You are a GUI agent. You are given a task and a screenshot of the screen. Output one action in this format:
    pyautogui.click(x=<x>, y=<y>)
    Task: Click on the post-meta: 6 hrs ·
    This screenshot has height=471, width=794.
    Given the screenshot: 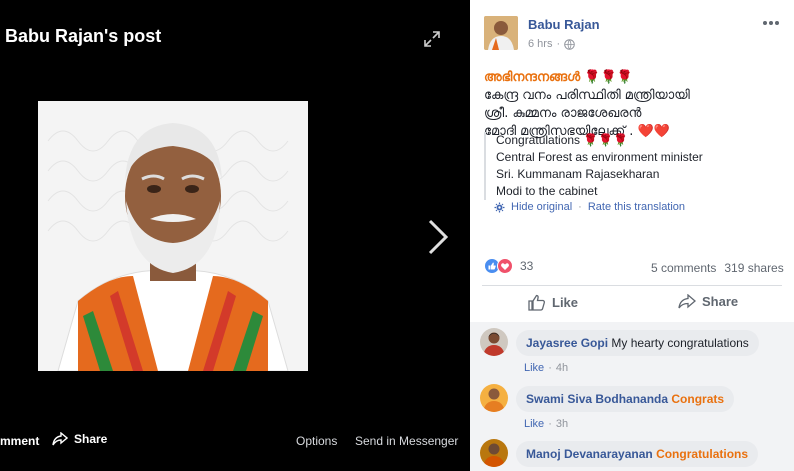 What is the action you would take?
    pyautogui.click(x=551, y=44)
    